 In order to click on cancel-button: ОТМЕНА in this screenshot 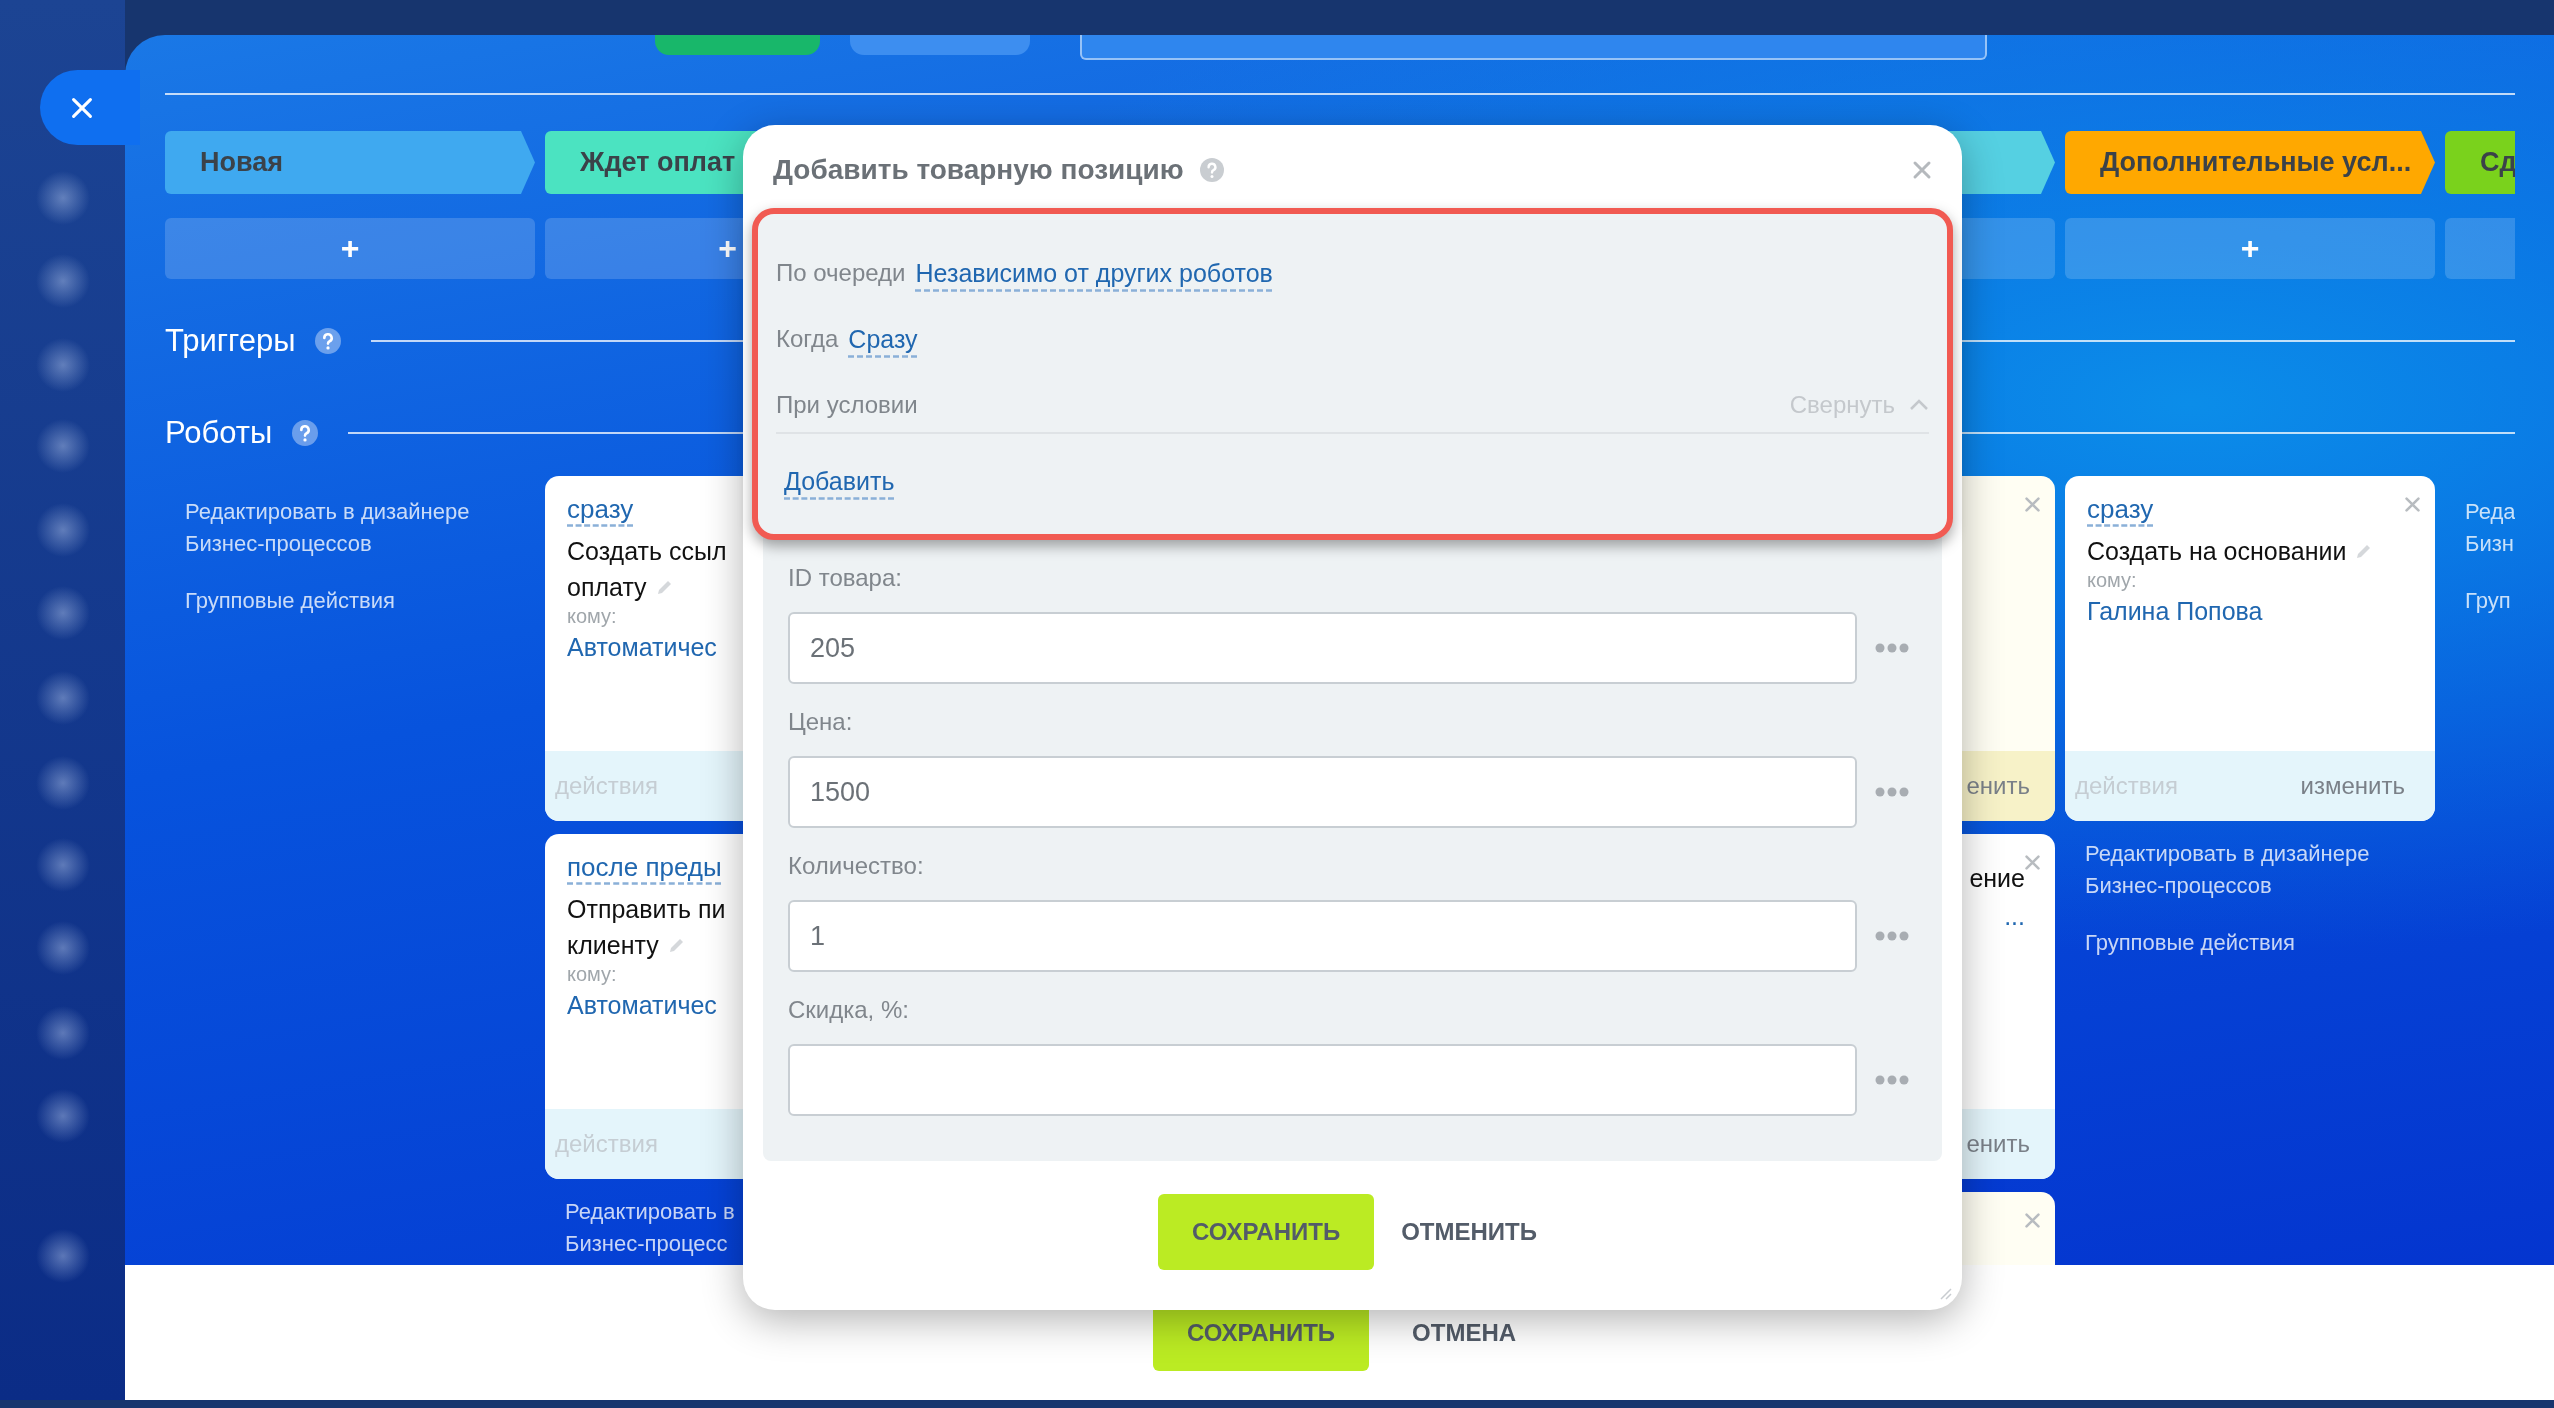, I will do `click(1464, 1332)`.